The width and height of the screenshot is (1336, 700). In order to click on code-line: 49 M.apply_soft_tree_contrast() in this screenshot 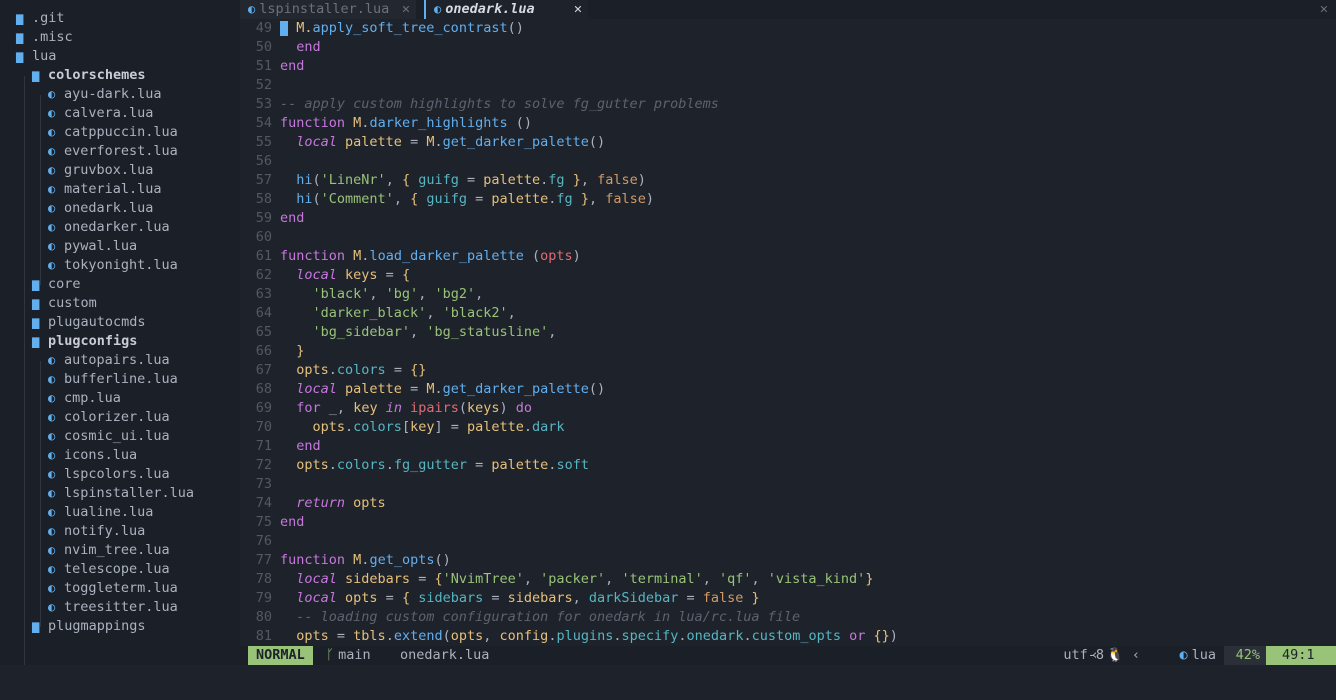, I will do `click(788, 28)`.